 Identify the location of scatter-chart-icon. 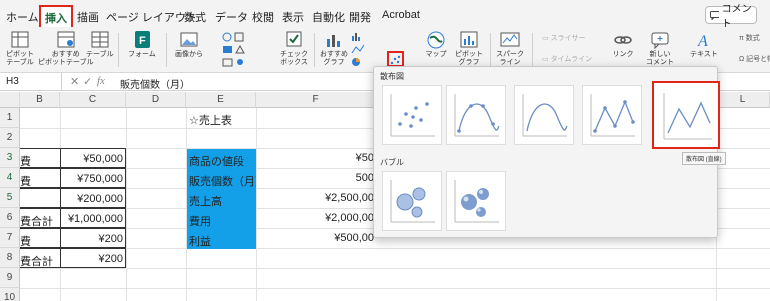
(395, 60).